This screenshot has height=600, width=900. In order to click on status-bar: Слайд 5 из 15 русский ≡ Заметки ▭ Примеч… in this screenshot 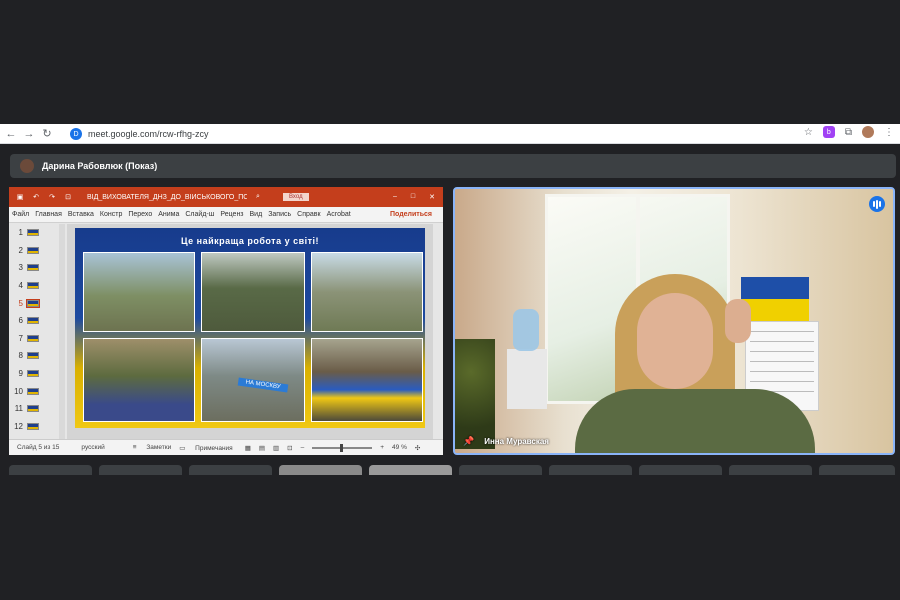, I will do `click(226, 447)`.